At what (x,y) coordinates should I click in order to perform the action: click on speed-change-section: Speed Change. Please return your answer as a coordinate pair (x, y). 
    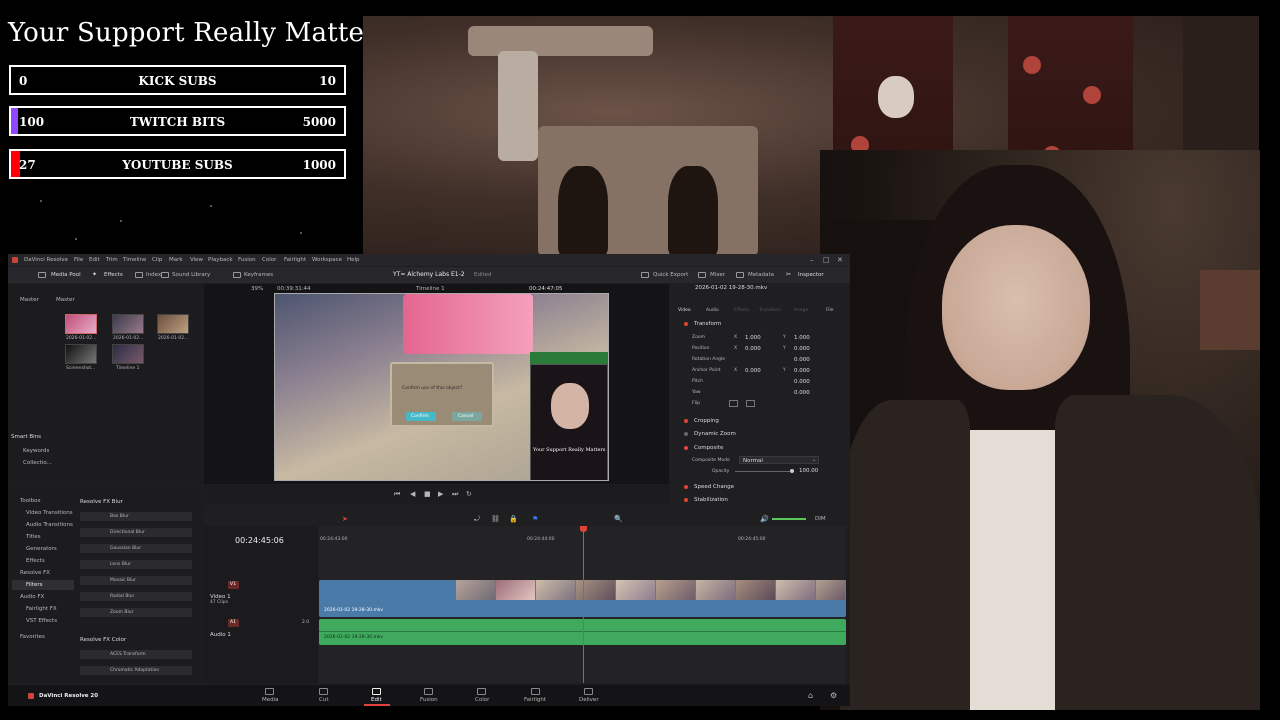
    Looking at the image, I should click on (714, 487).